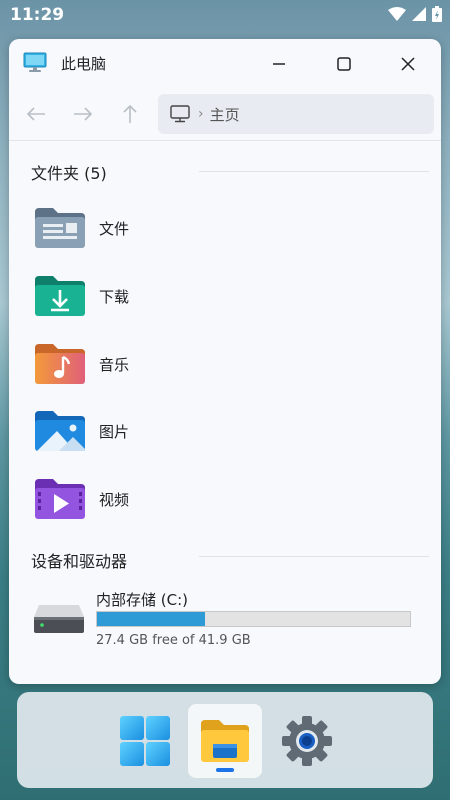 The width and height of the screenshot is (450, 800). What do you see at coordinates (183, 228) in the screenshot?
I see `folder-item-documents: 文件` at bounding box center [183, 228].